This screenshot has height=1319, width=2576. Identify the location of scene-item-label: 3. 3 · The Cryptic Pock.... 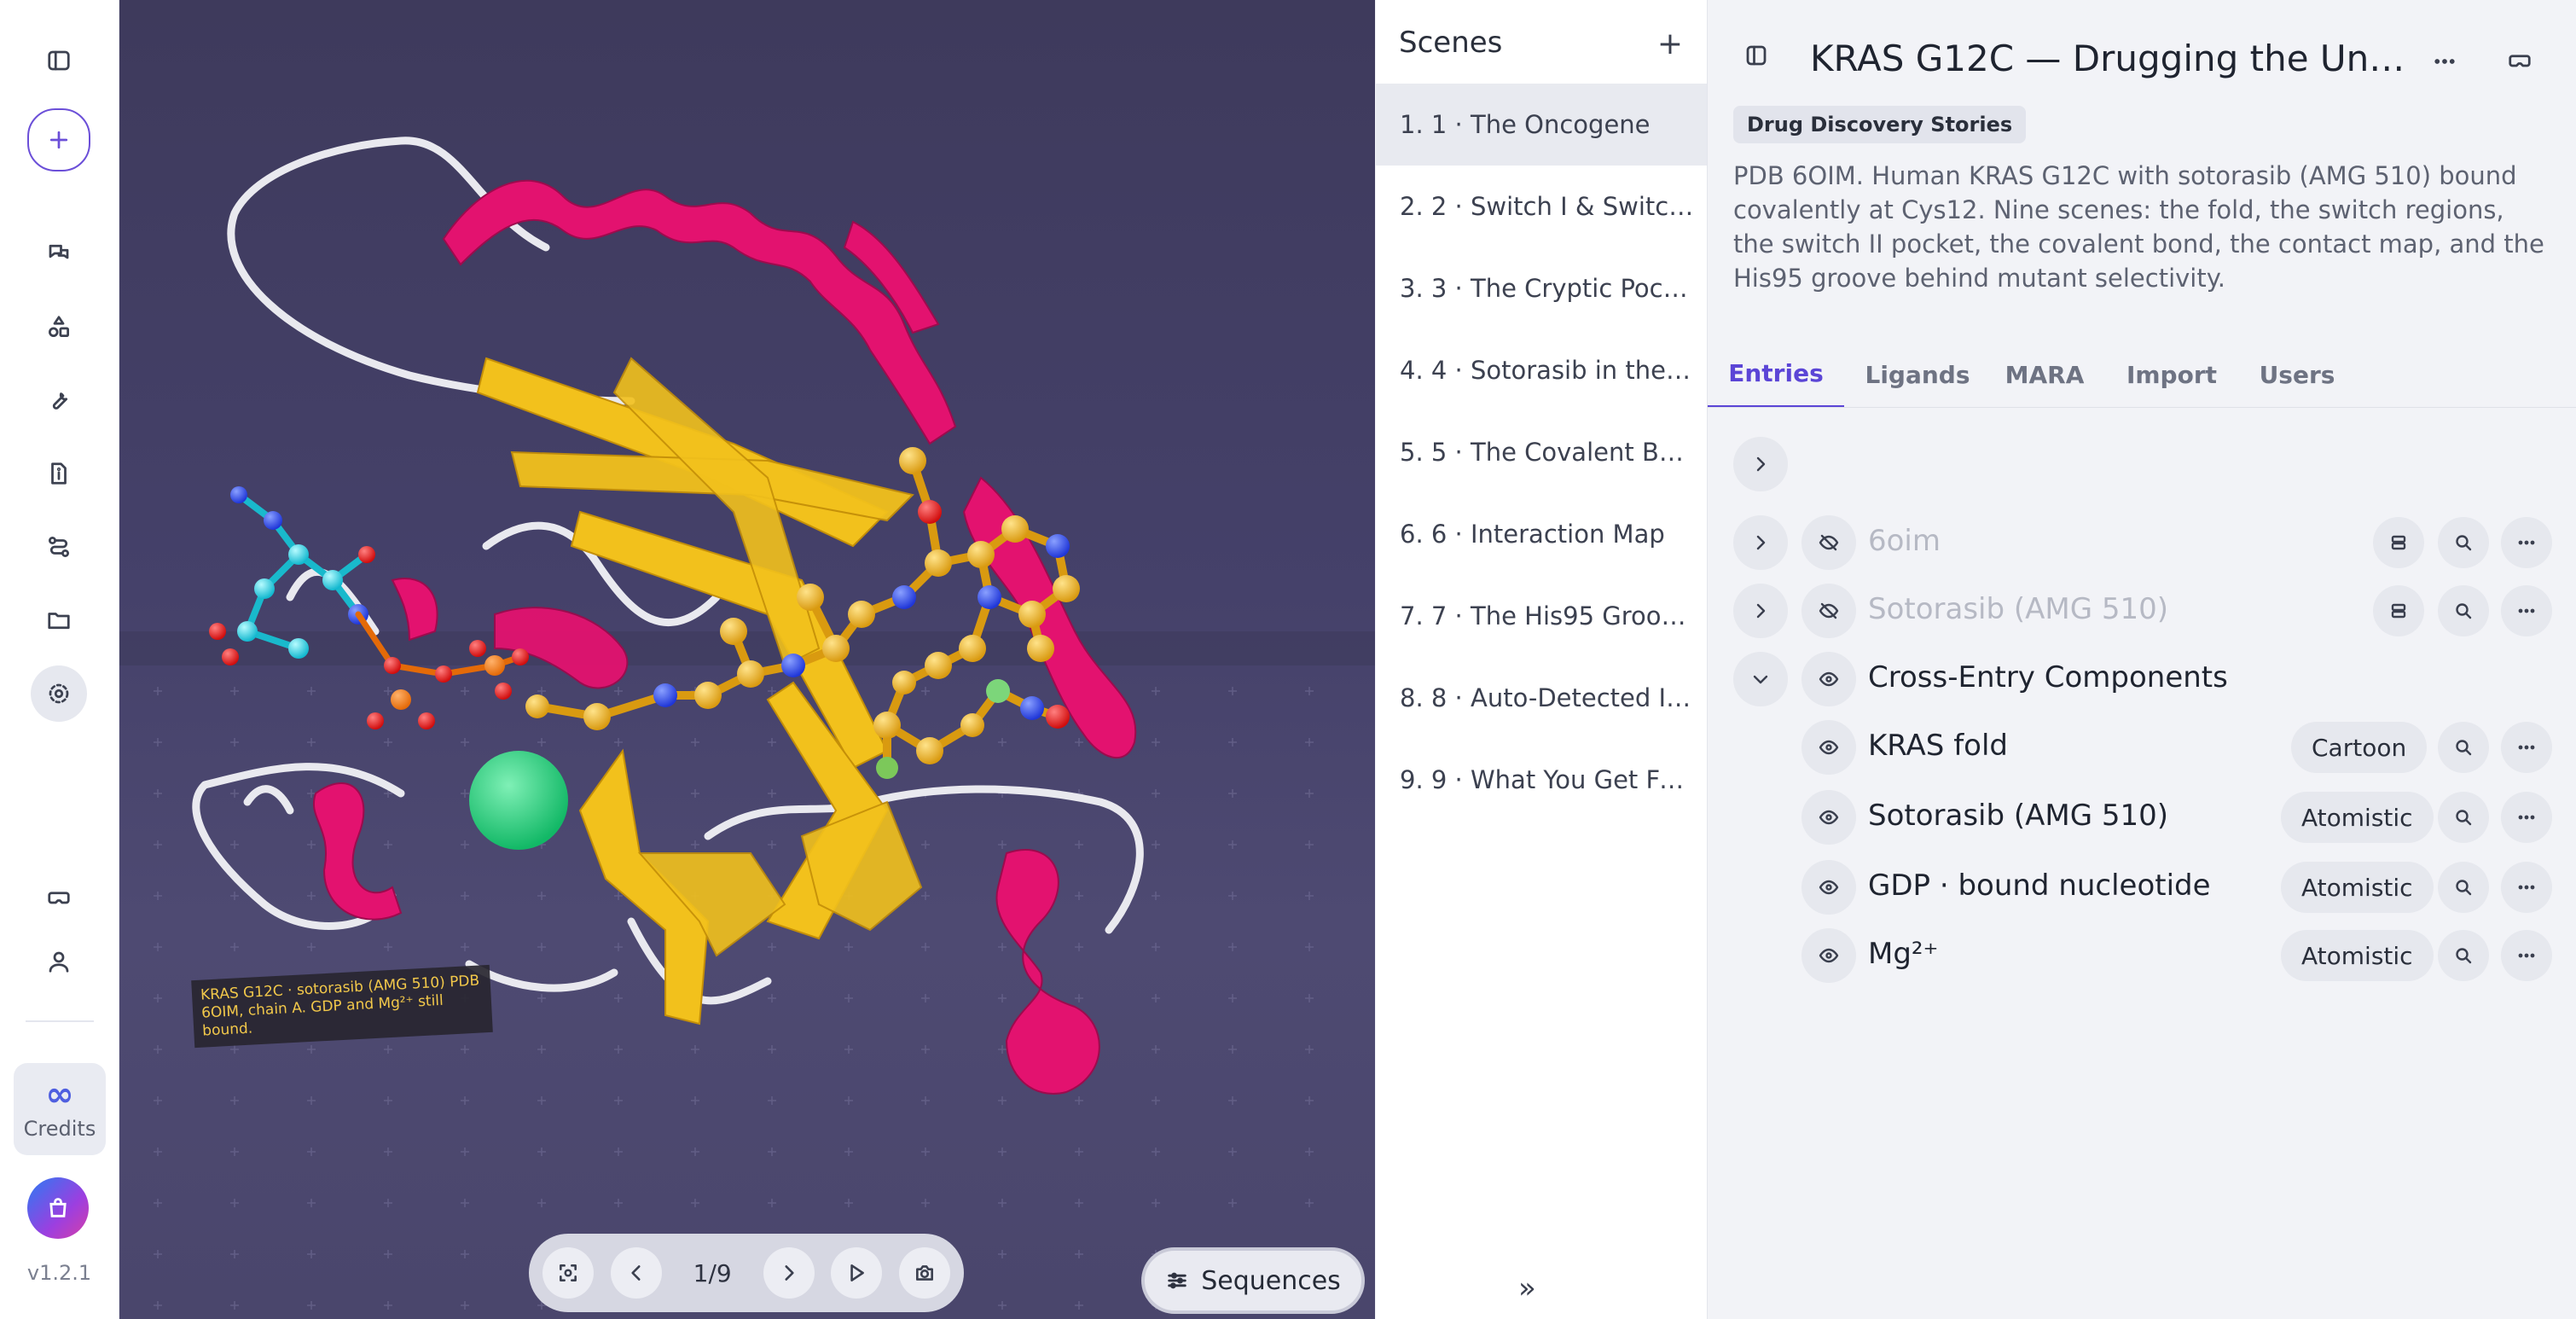
(1547, 288).